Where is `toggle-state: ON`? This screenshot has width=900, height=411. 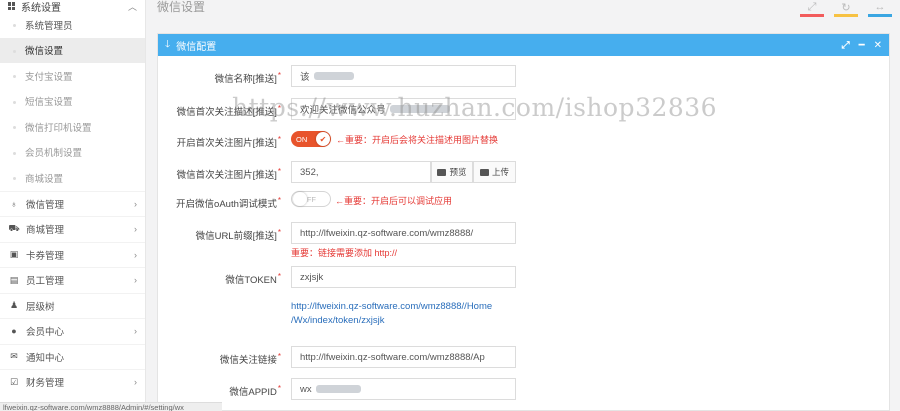
toggle-state: ON is located at coordinates (302, 139).